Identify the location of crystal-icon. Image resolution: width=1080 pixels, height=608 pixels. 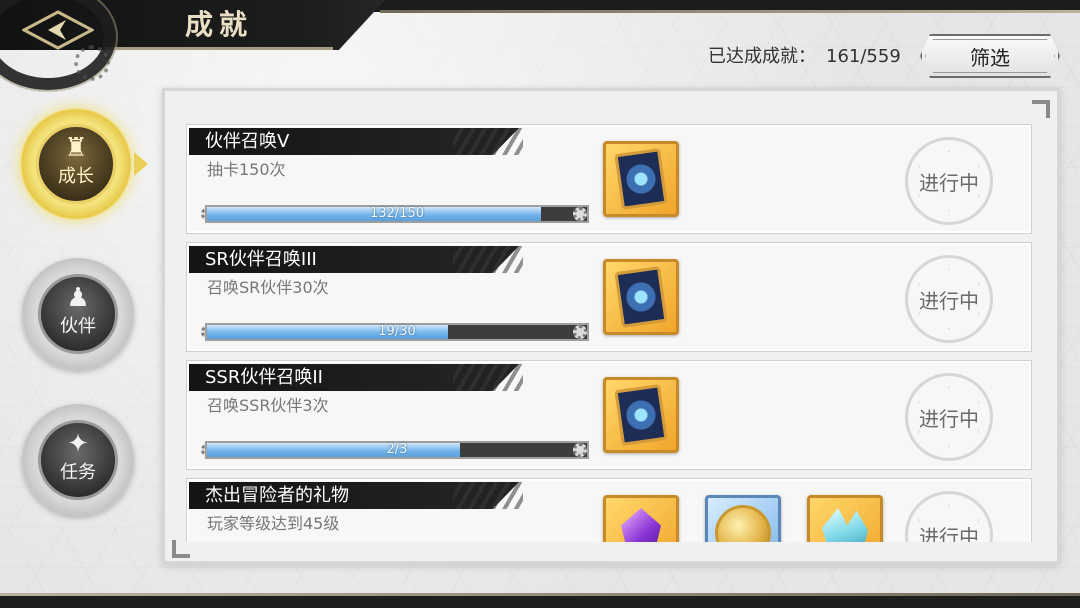
(845, 525).